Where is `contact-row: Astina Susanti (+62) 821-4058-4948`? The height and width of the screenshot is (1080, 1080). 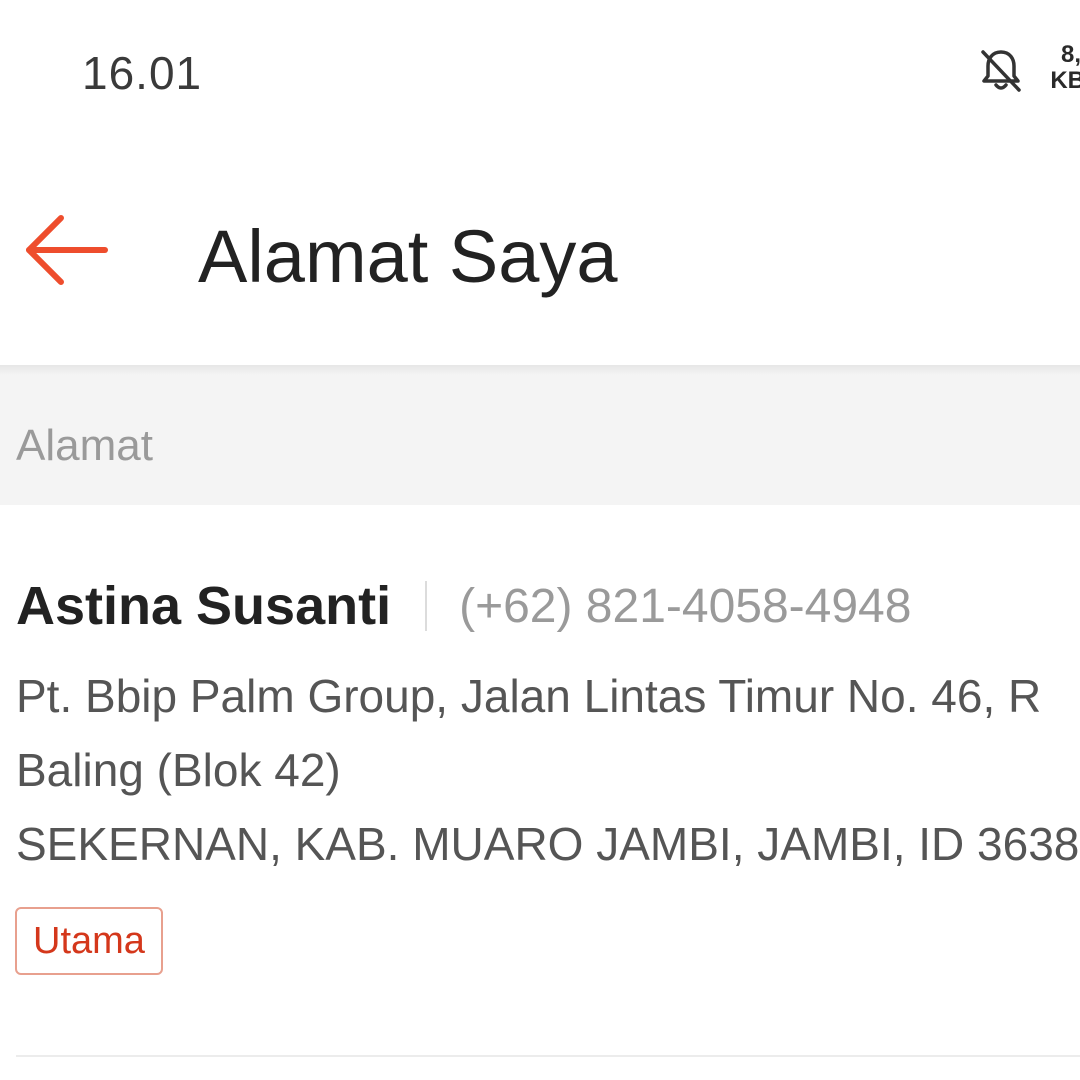
contact-row: Astina Susanti (+62) 821-4058-4948 is located at coordinates (463, 606).